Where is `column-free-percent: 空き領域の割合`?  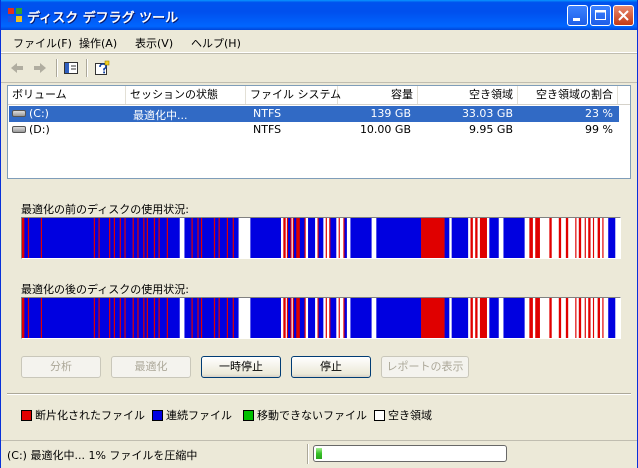 column-free-percent: 空き領域の割合 is located at coordinates (568, 95).